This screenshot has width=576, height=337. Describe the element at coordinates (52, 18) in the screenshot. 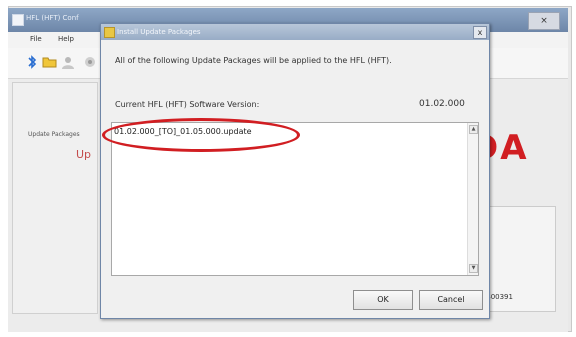

I see `main-window-title: HFL (HFT) Conf` at that location.